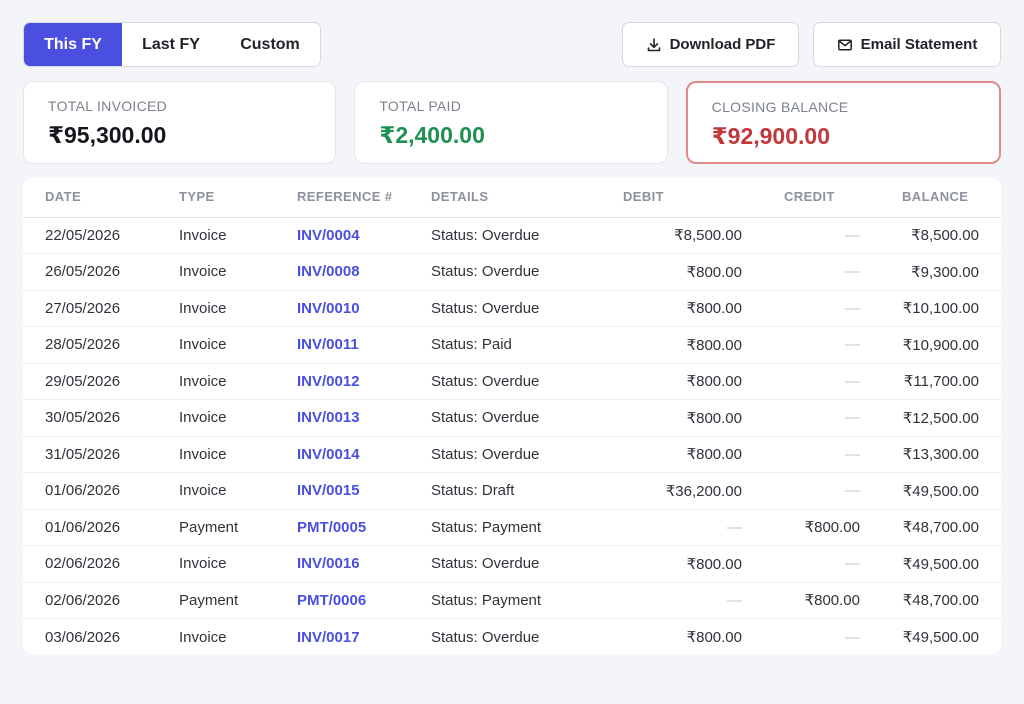  What do you see at coordinates (328, 381) in the screenshot?
I see `cell-reference-text: INV/0012` at bounding box center [328, 381].